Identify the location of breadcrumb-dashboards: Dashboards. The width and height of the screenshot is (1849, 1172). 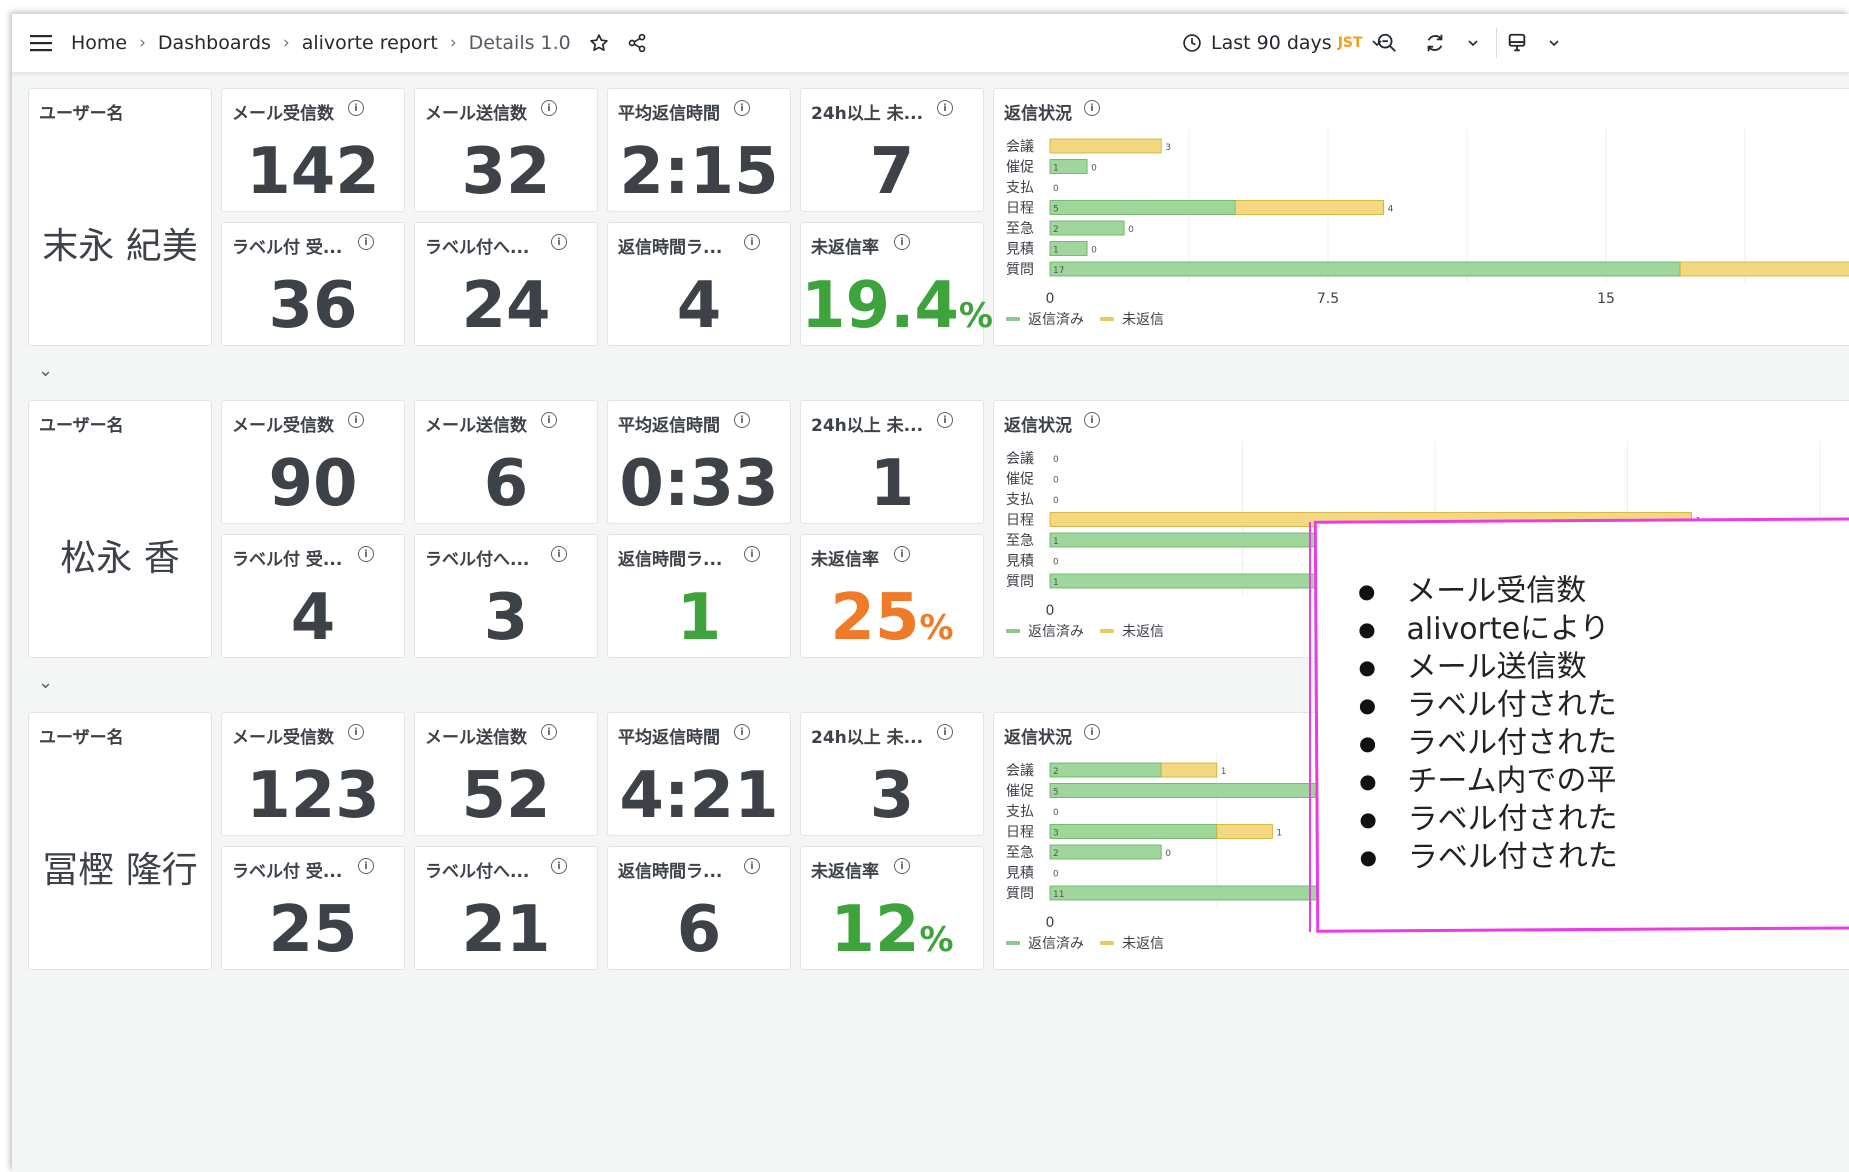
(214, 43).